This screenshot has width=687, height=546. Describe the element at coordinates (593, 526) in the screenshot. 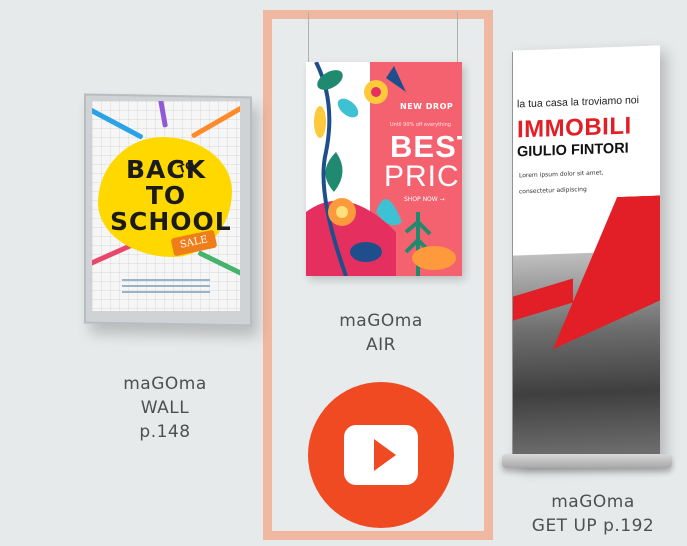

I see `getup-model-page: GET UP p.192` at that location.